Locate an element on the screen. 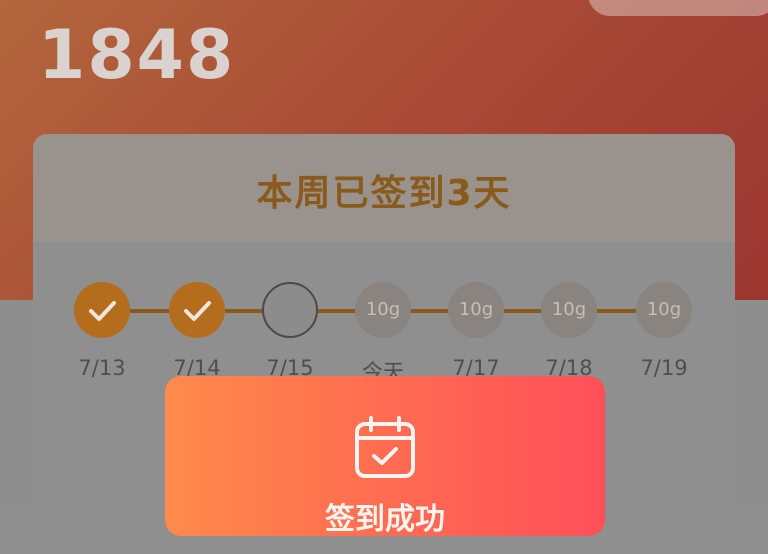 The width and height of the screenshot is (768, 554). day-label: 7/19 is located at coordinates (664, 368).